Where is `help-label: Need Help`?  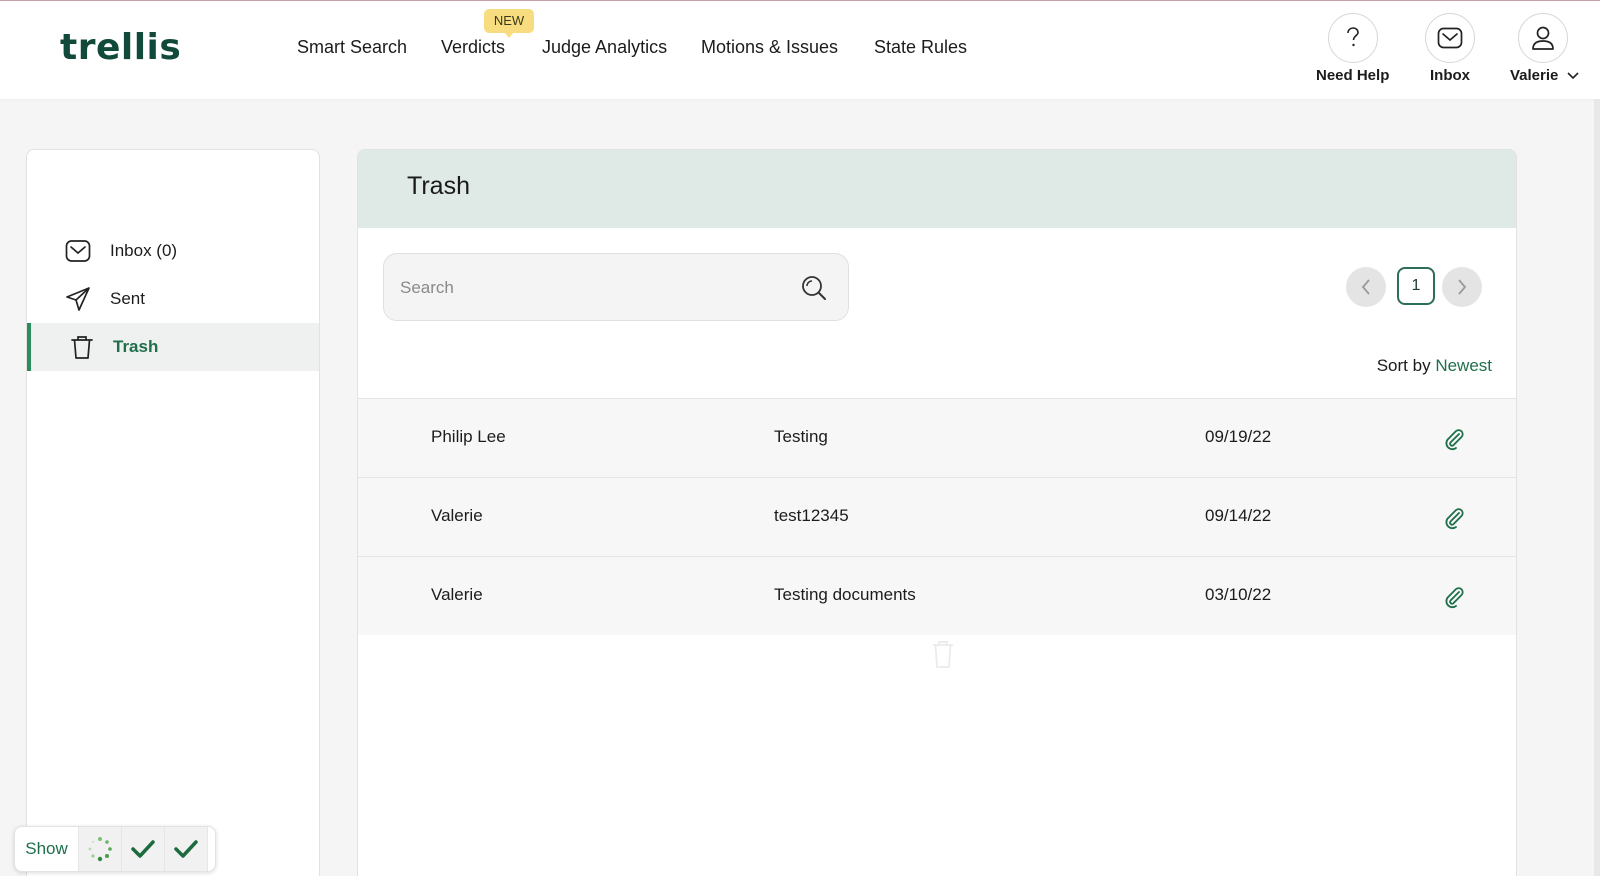
help-label: Need Help is located at coordinates (1352, 75).